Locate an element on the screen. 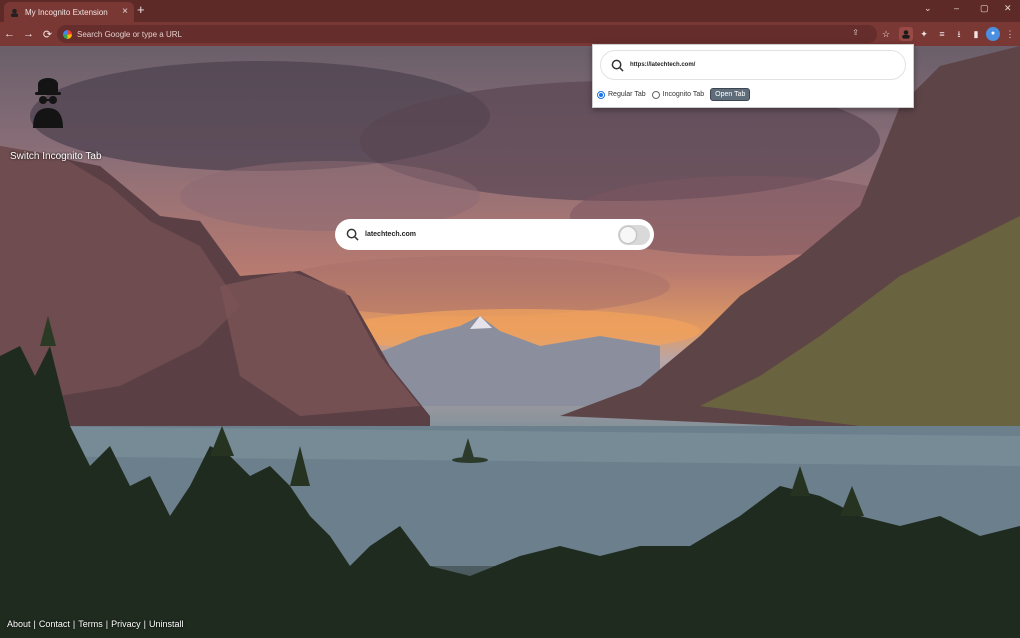 This screenshot has height=638, width=1020. tab-title: My Incognito Extension is located at coordinates (66, 12).